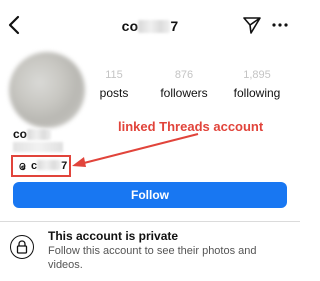 The image size is (320, 281). I want to click on stat-label: following, so click(257, 93).